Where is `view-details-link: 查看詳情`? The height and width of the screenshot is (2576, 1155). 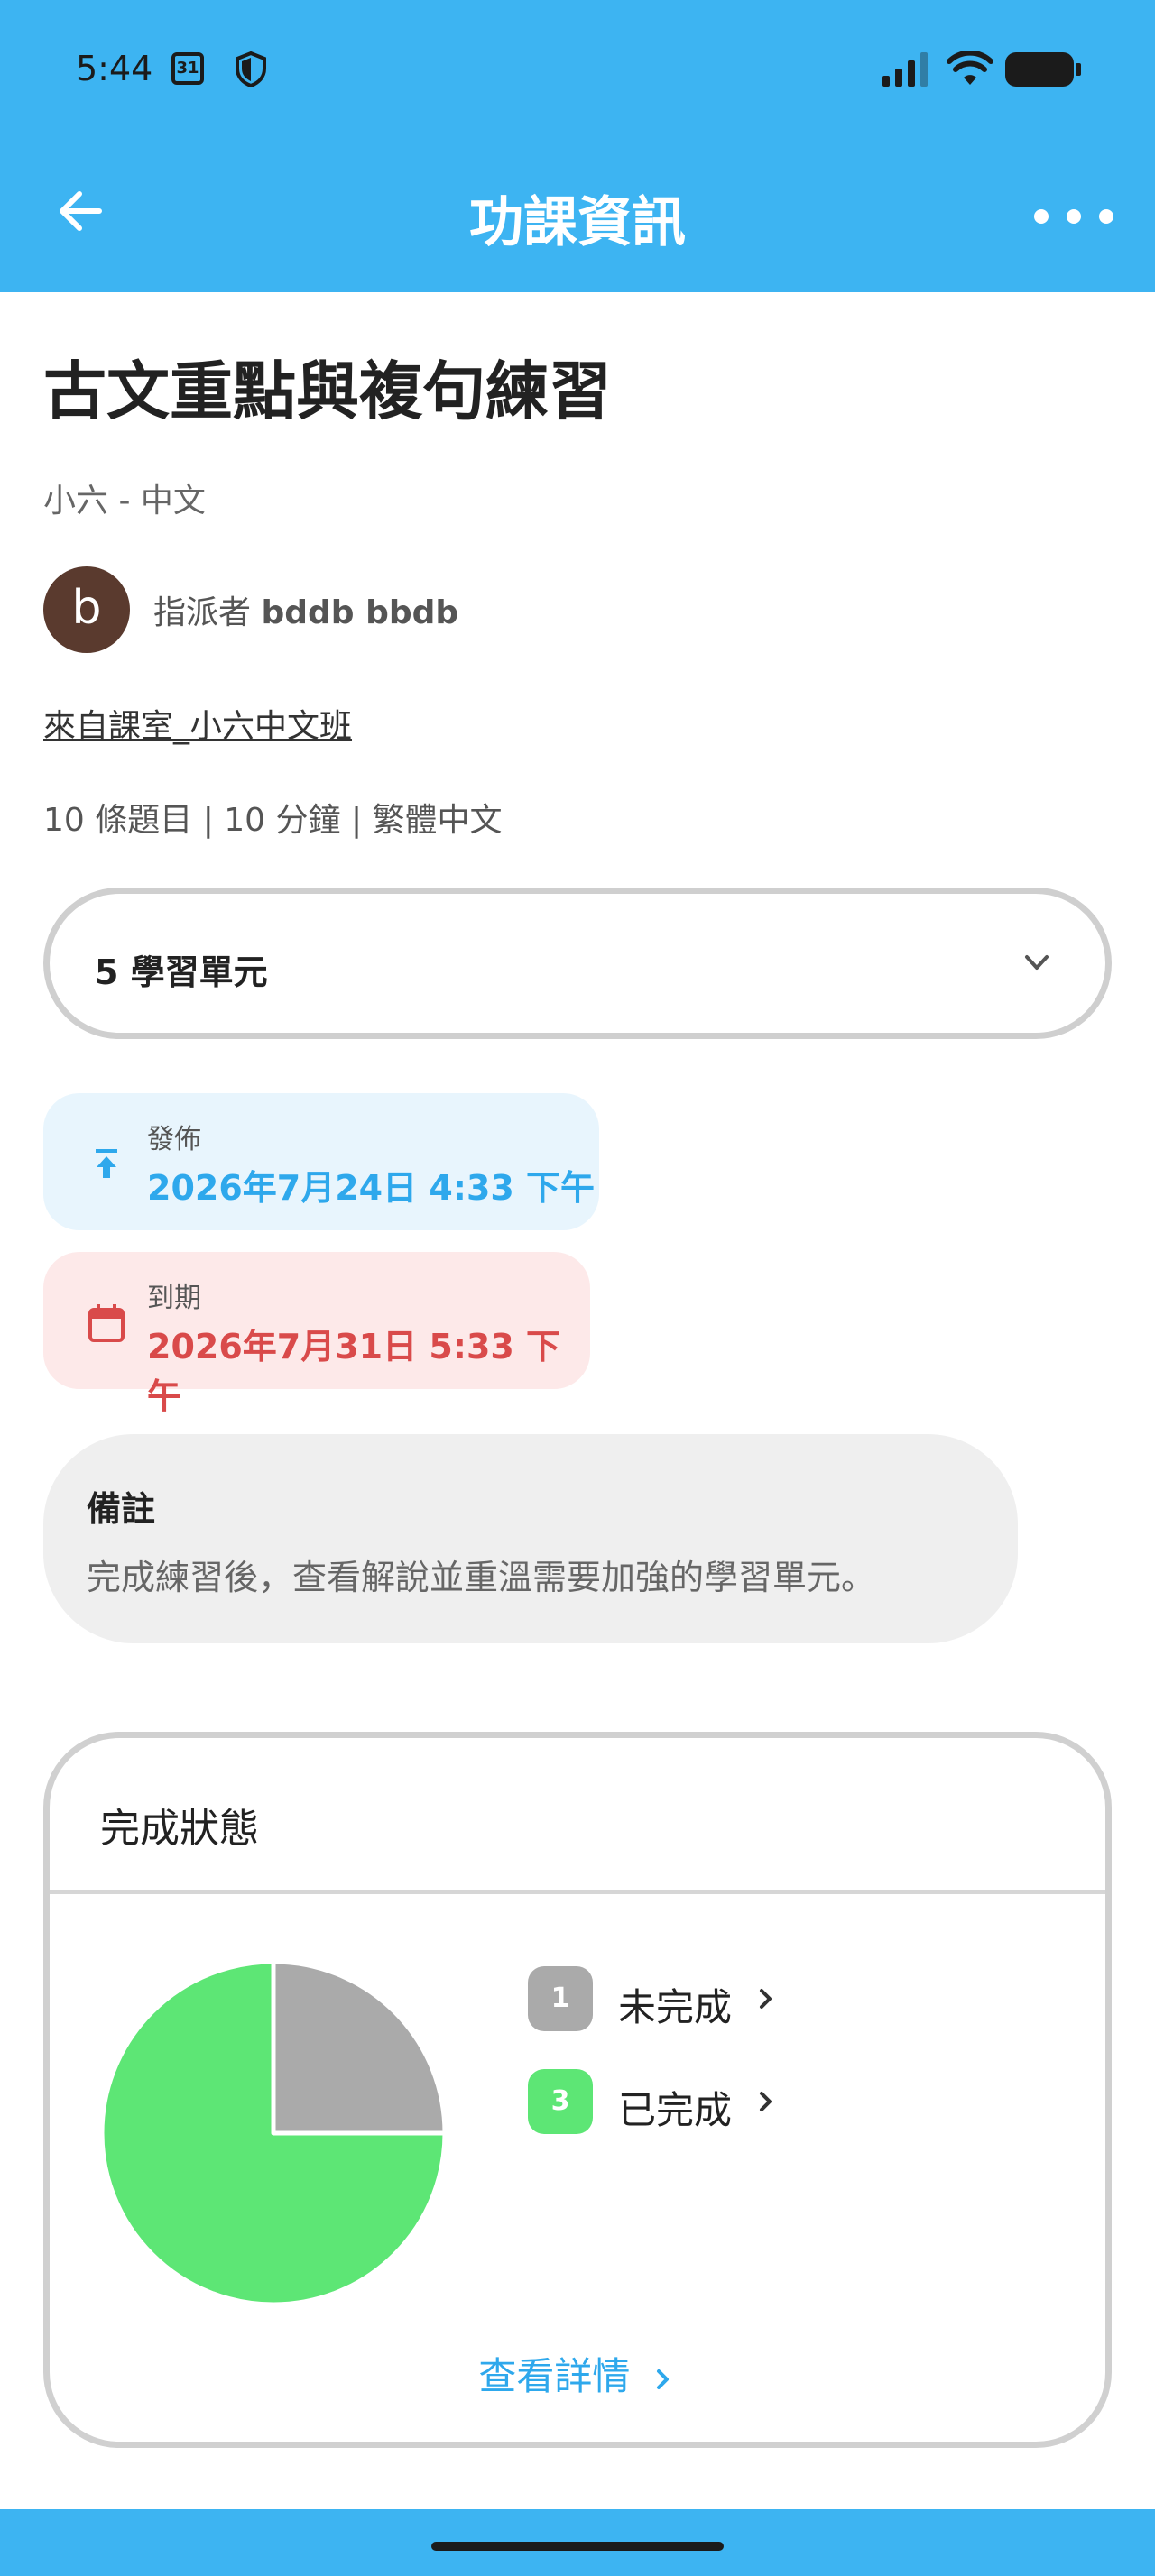 view-details-link: 查看詳情 is located at coordinates (577, 2373).